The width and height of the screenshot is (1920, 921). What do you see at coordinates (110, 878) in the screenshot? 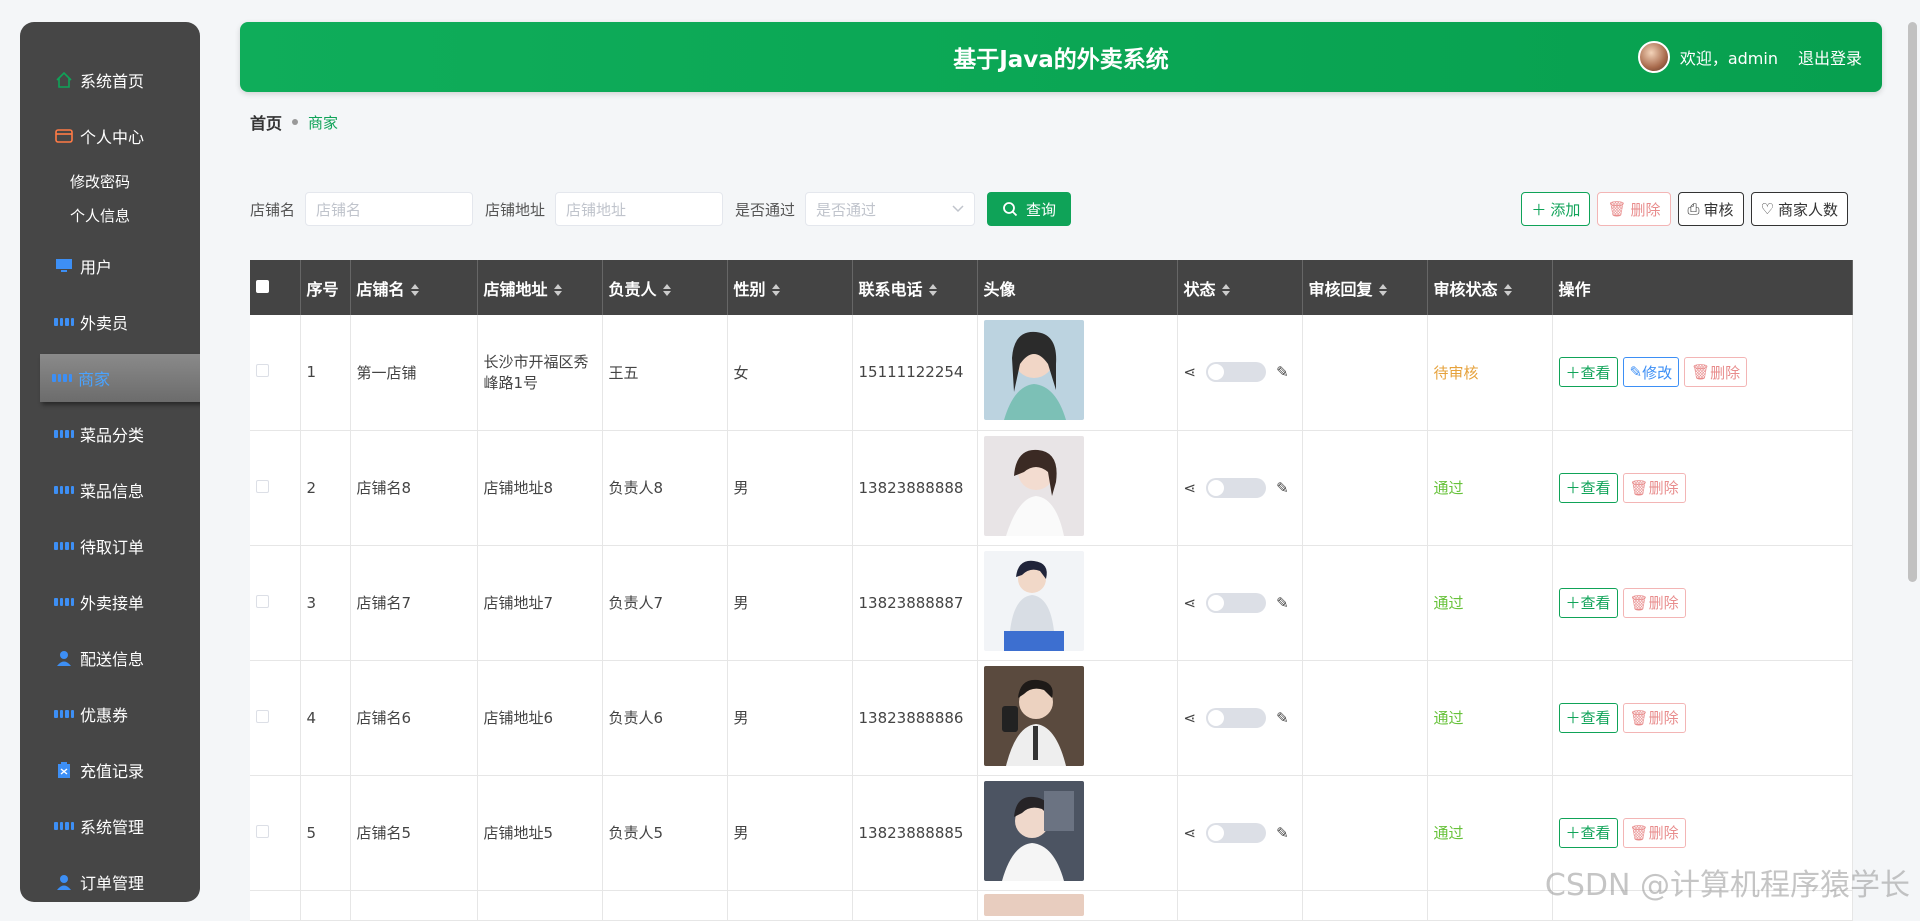
I see `sidebar-item-order-management: 订单管理` at bounding box center [110, 878].